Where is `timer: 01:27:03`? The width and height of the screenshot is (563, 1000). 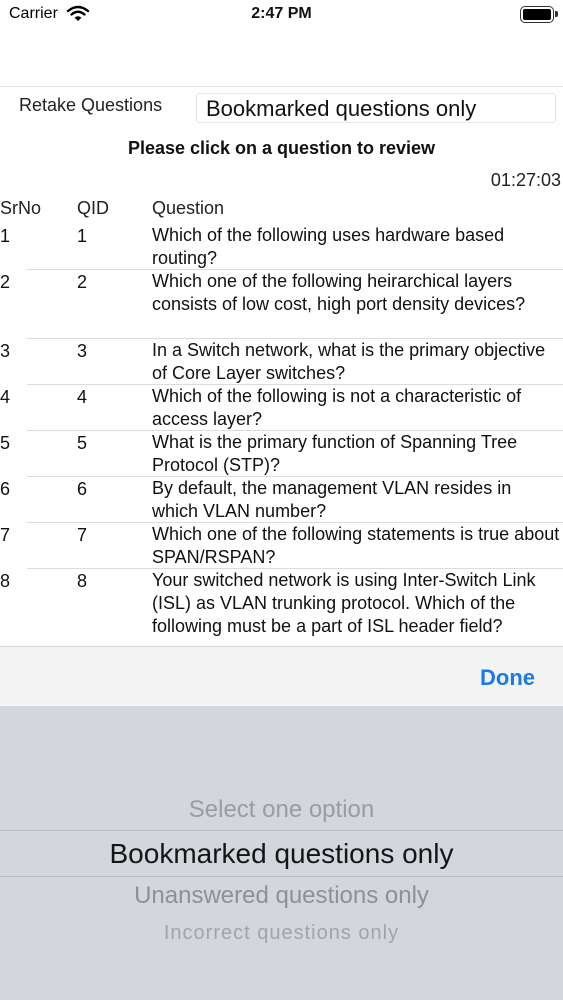 timer: 01:27:03 is located at coordinates (525, 180).